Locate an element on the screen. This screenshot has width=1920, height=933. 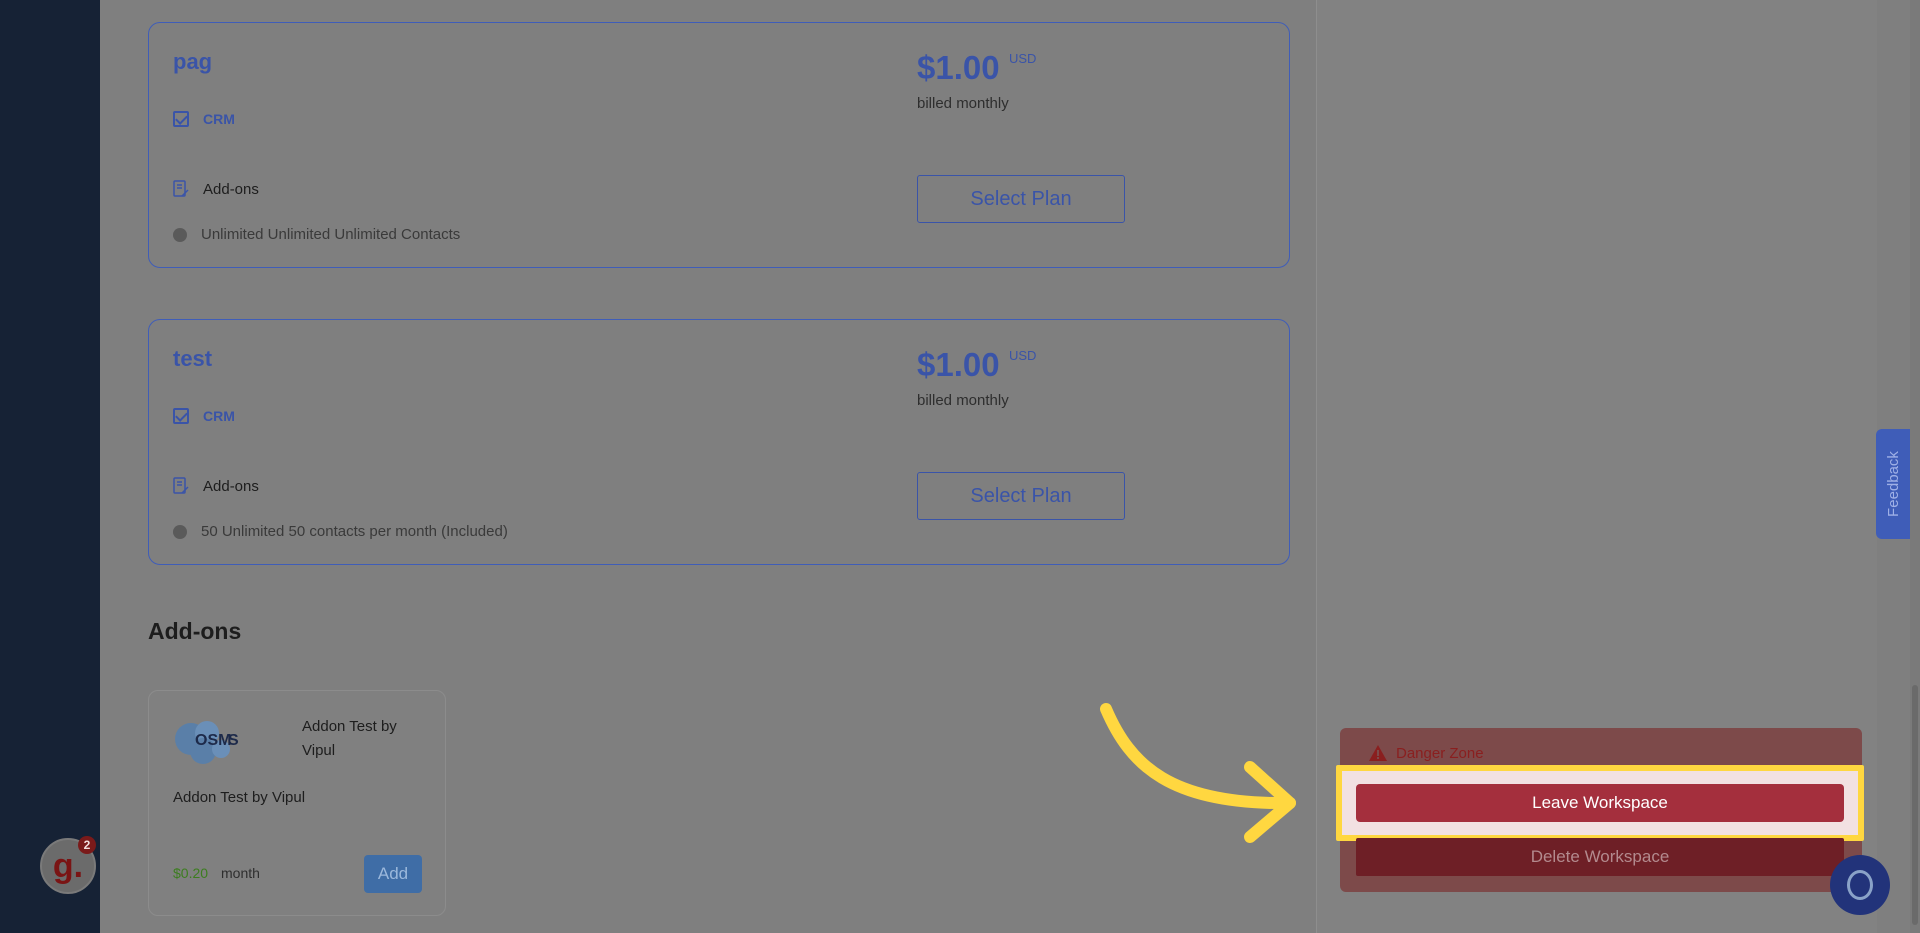
delete-workspace-button: Delete Workspace is located at coordinates (1600, 857).